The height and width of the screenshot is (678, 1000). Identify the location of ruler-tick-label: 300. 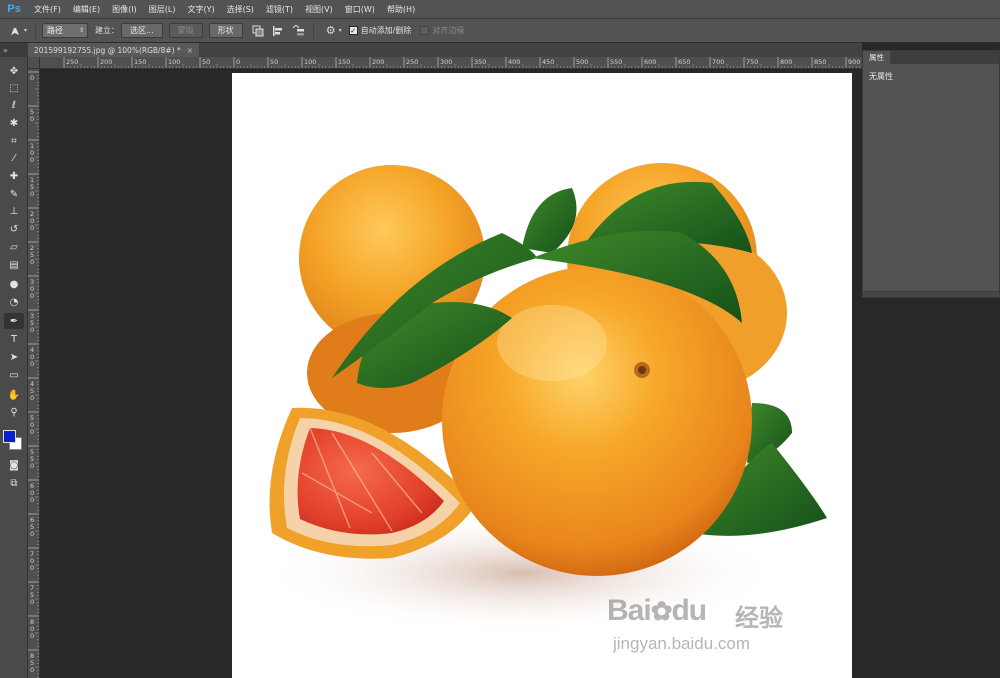
(446, 62).